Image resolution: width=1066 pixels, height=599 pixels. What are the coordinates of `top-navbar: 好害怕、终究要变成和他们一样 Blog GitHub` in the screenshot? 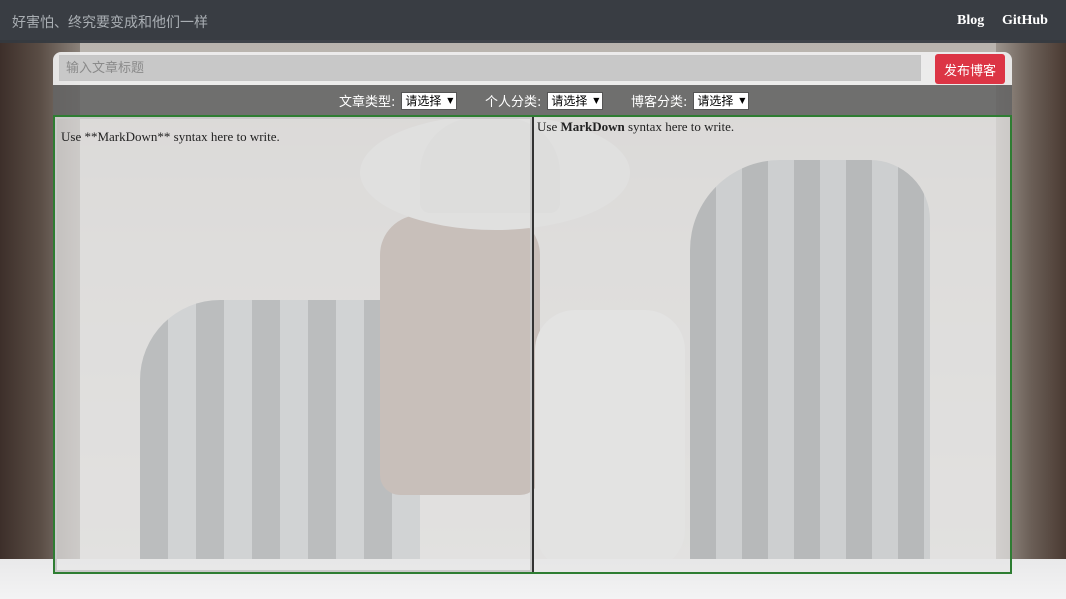 It's located at (533, 21).